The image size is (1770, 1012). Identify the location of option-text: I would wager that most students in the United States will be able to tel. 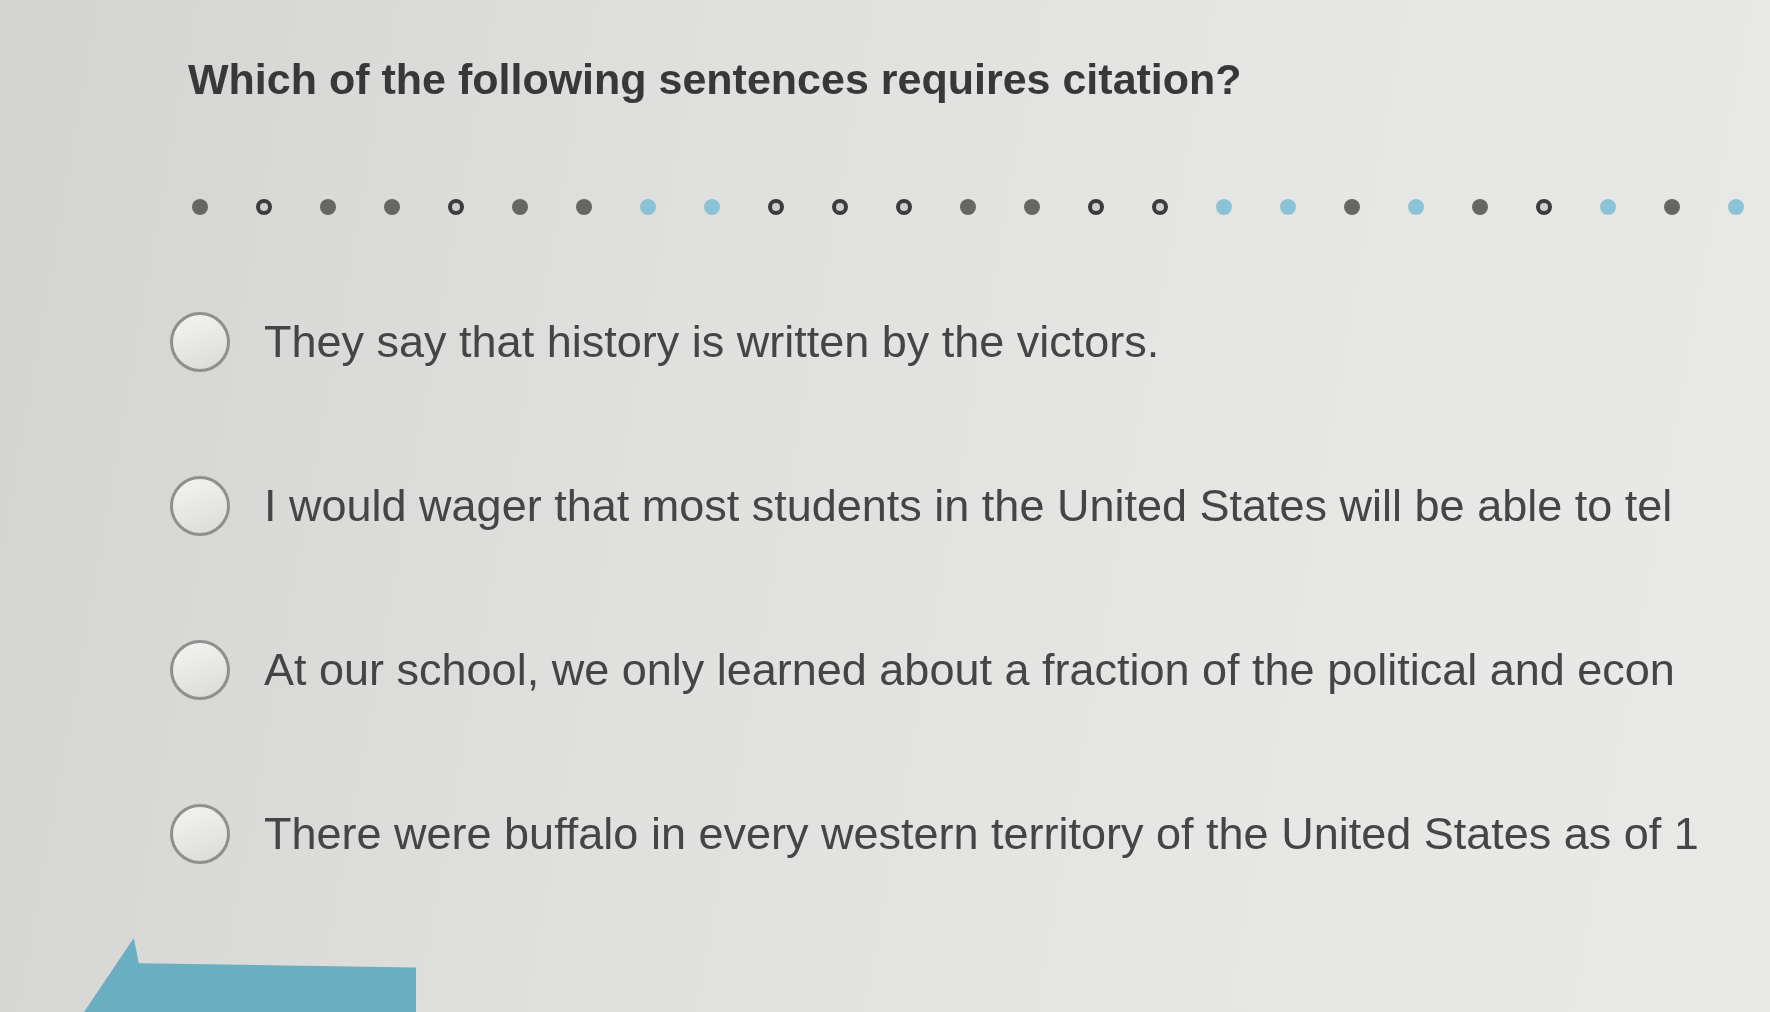
(968, 506).